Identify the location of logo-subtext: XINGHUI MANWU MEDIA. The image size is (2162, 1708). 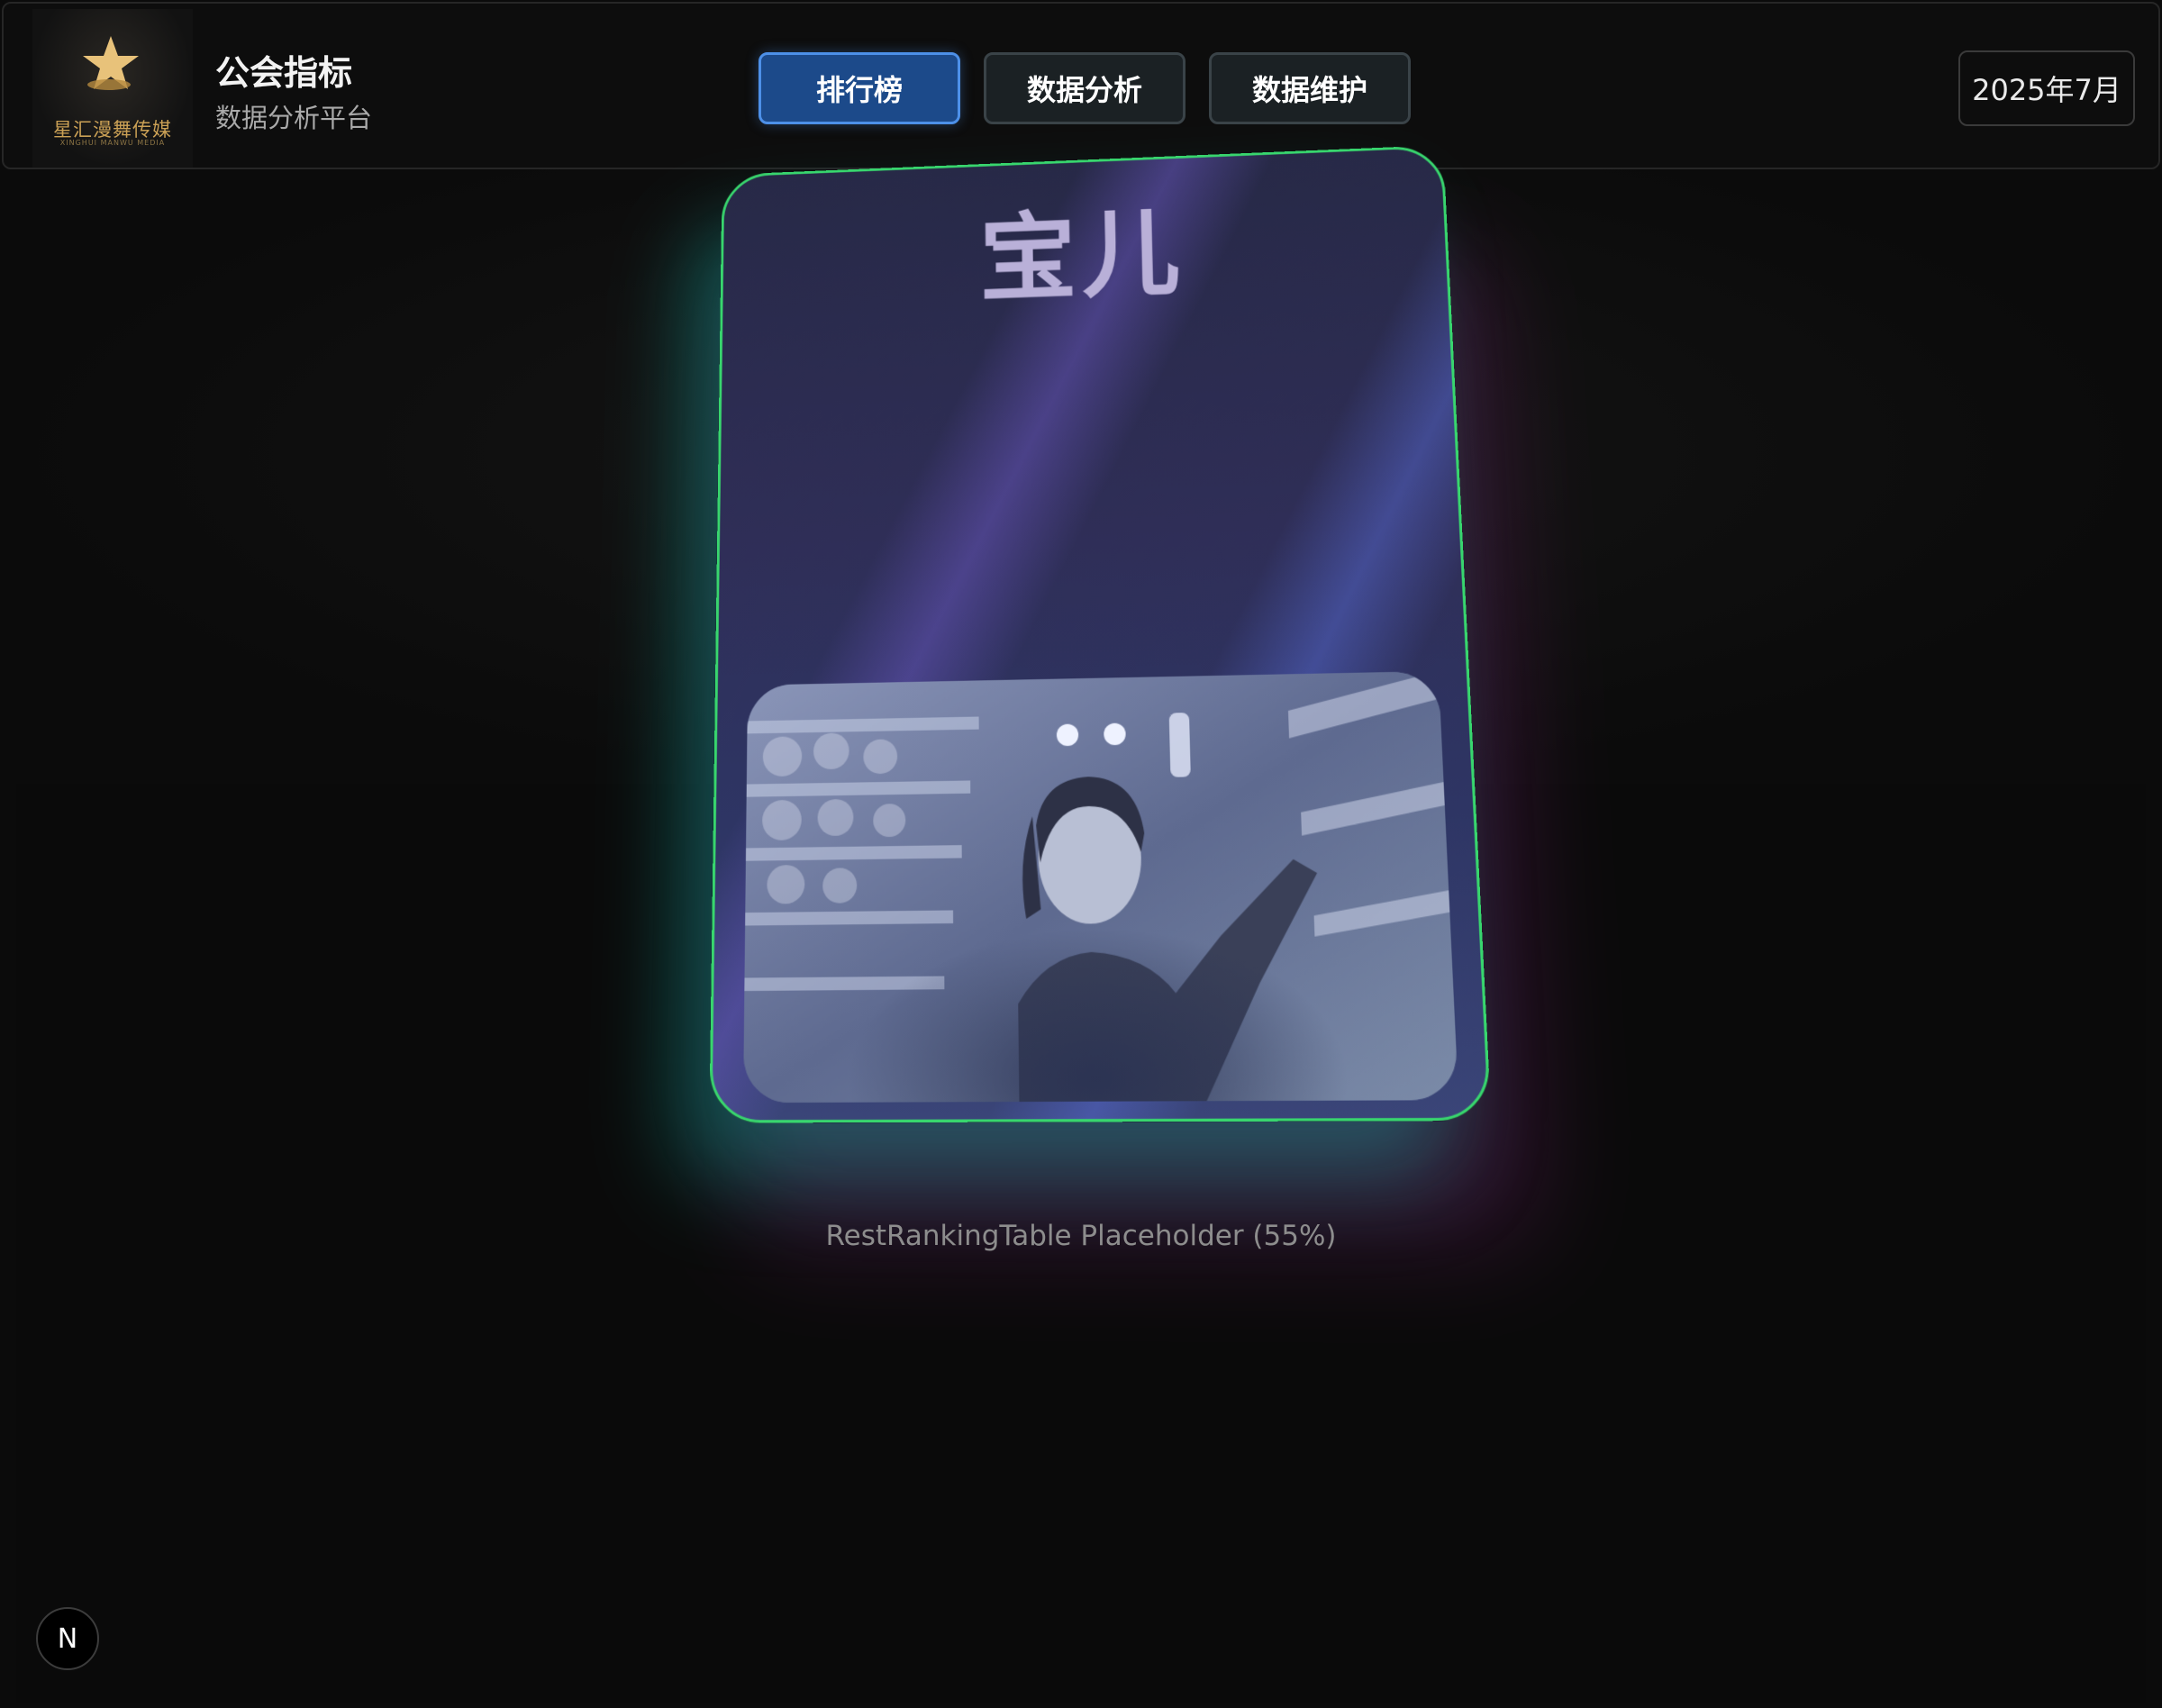
(112, 143).